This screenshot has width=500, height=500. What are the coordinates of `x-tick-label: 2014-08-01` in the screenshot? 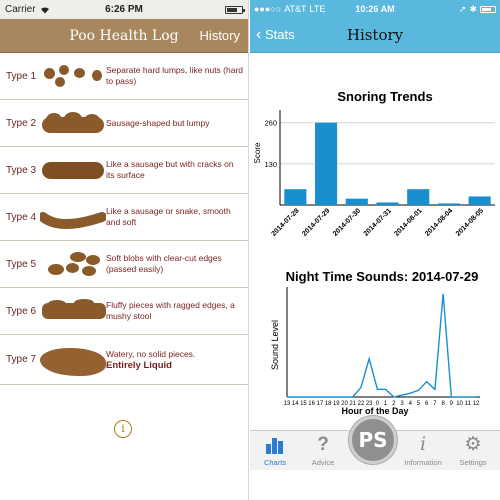 It's located at (408, 222).